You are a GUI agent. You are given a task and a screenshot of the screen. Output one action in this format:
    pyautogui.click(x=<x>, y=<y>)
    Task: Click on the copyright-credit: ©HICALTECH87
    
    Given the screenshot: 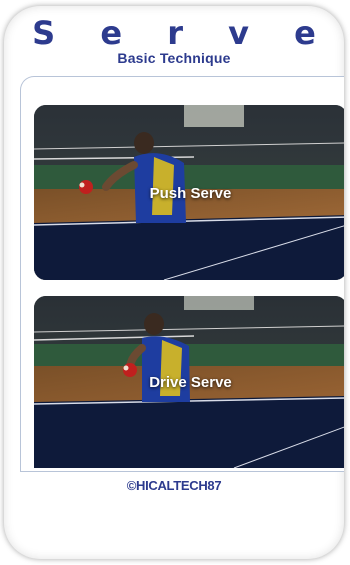 What is the action you would take?
    pyautogui.click(x=174, y=485)
    